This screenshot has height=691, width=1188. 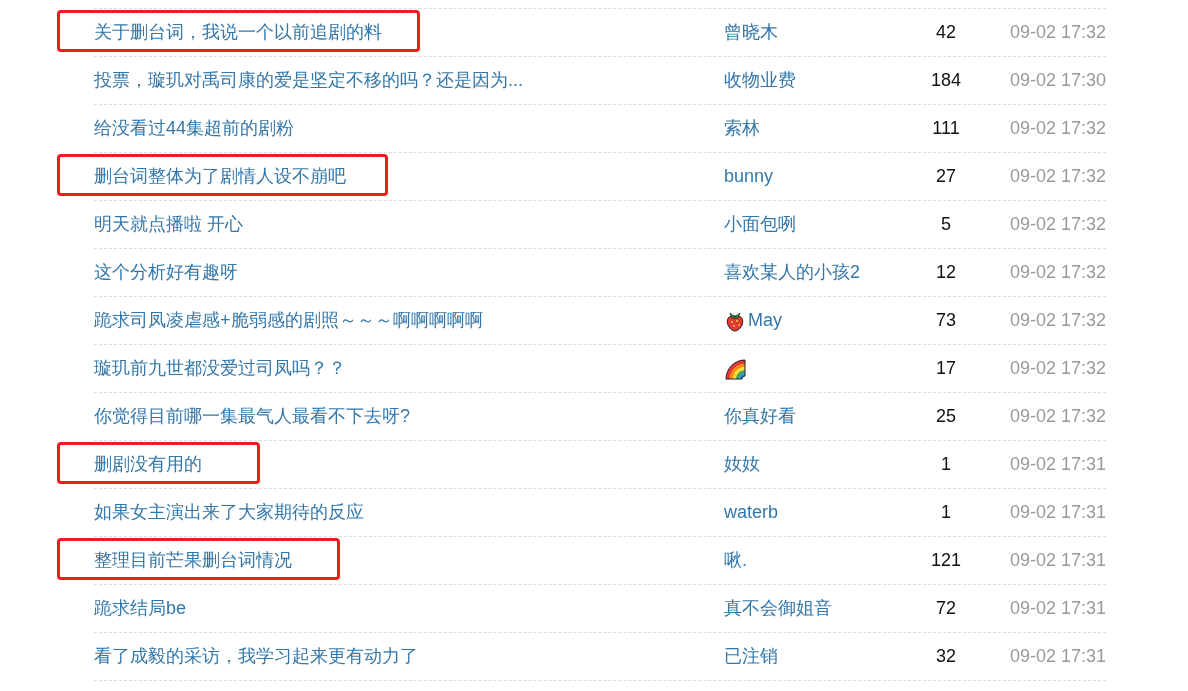 What do you see at coordinates (220, 176) in the screenshot?
I see `topic-link: 删台词整体为了剧情人设不崩吧` at bounding box center [220, 176].